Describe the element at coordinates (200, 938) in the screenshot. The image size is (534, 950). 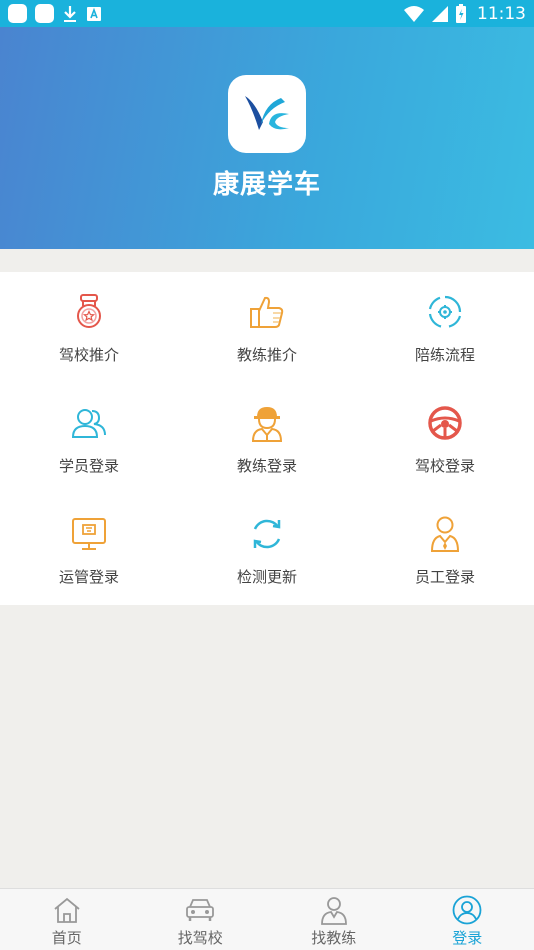
I see `tab-label: 找驾校` at that location.